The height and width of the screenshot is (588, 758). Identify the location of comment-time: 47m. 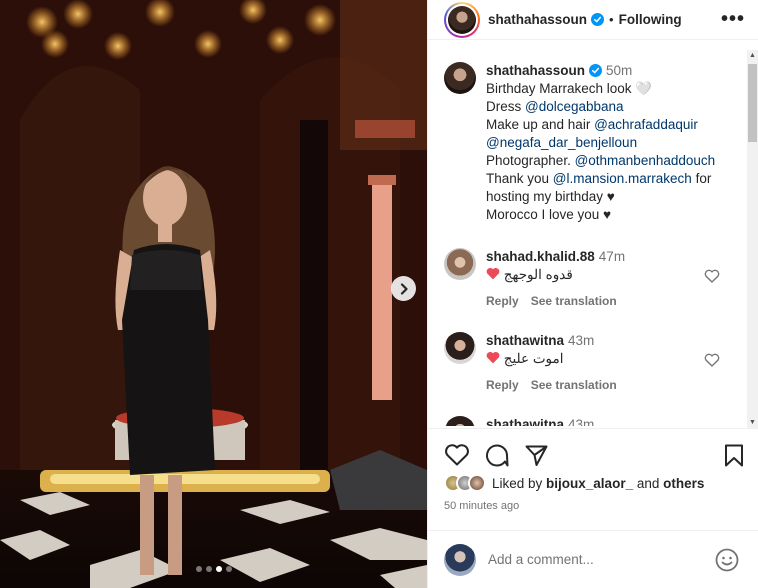
(612, 256).